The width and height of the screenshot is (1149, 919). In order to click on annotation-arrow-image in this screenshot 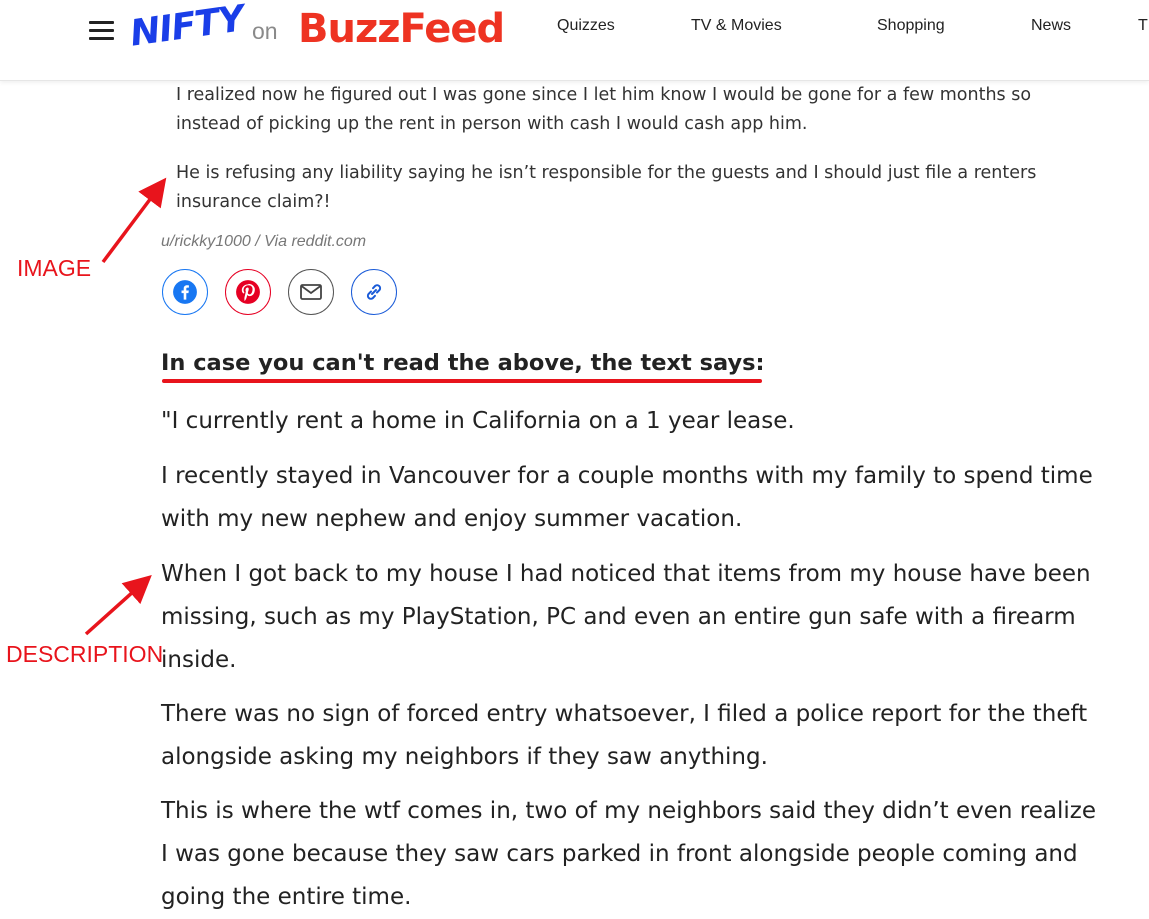, I will do `click(134, 220)`.